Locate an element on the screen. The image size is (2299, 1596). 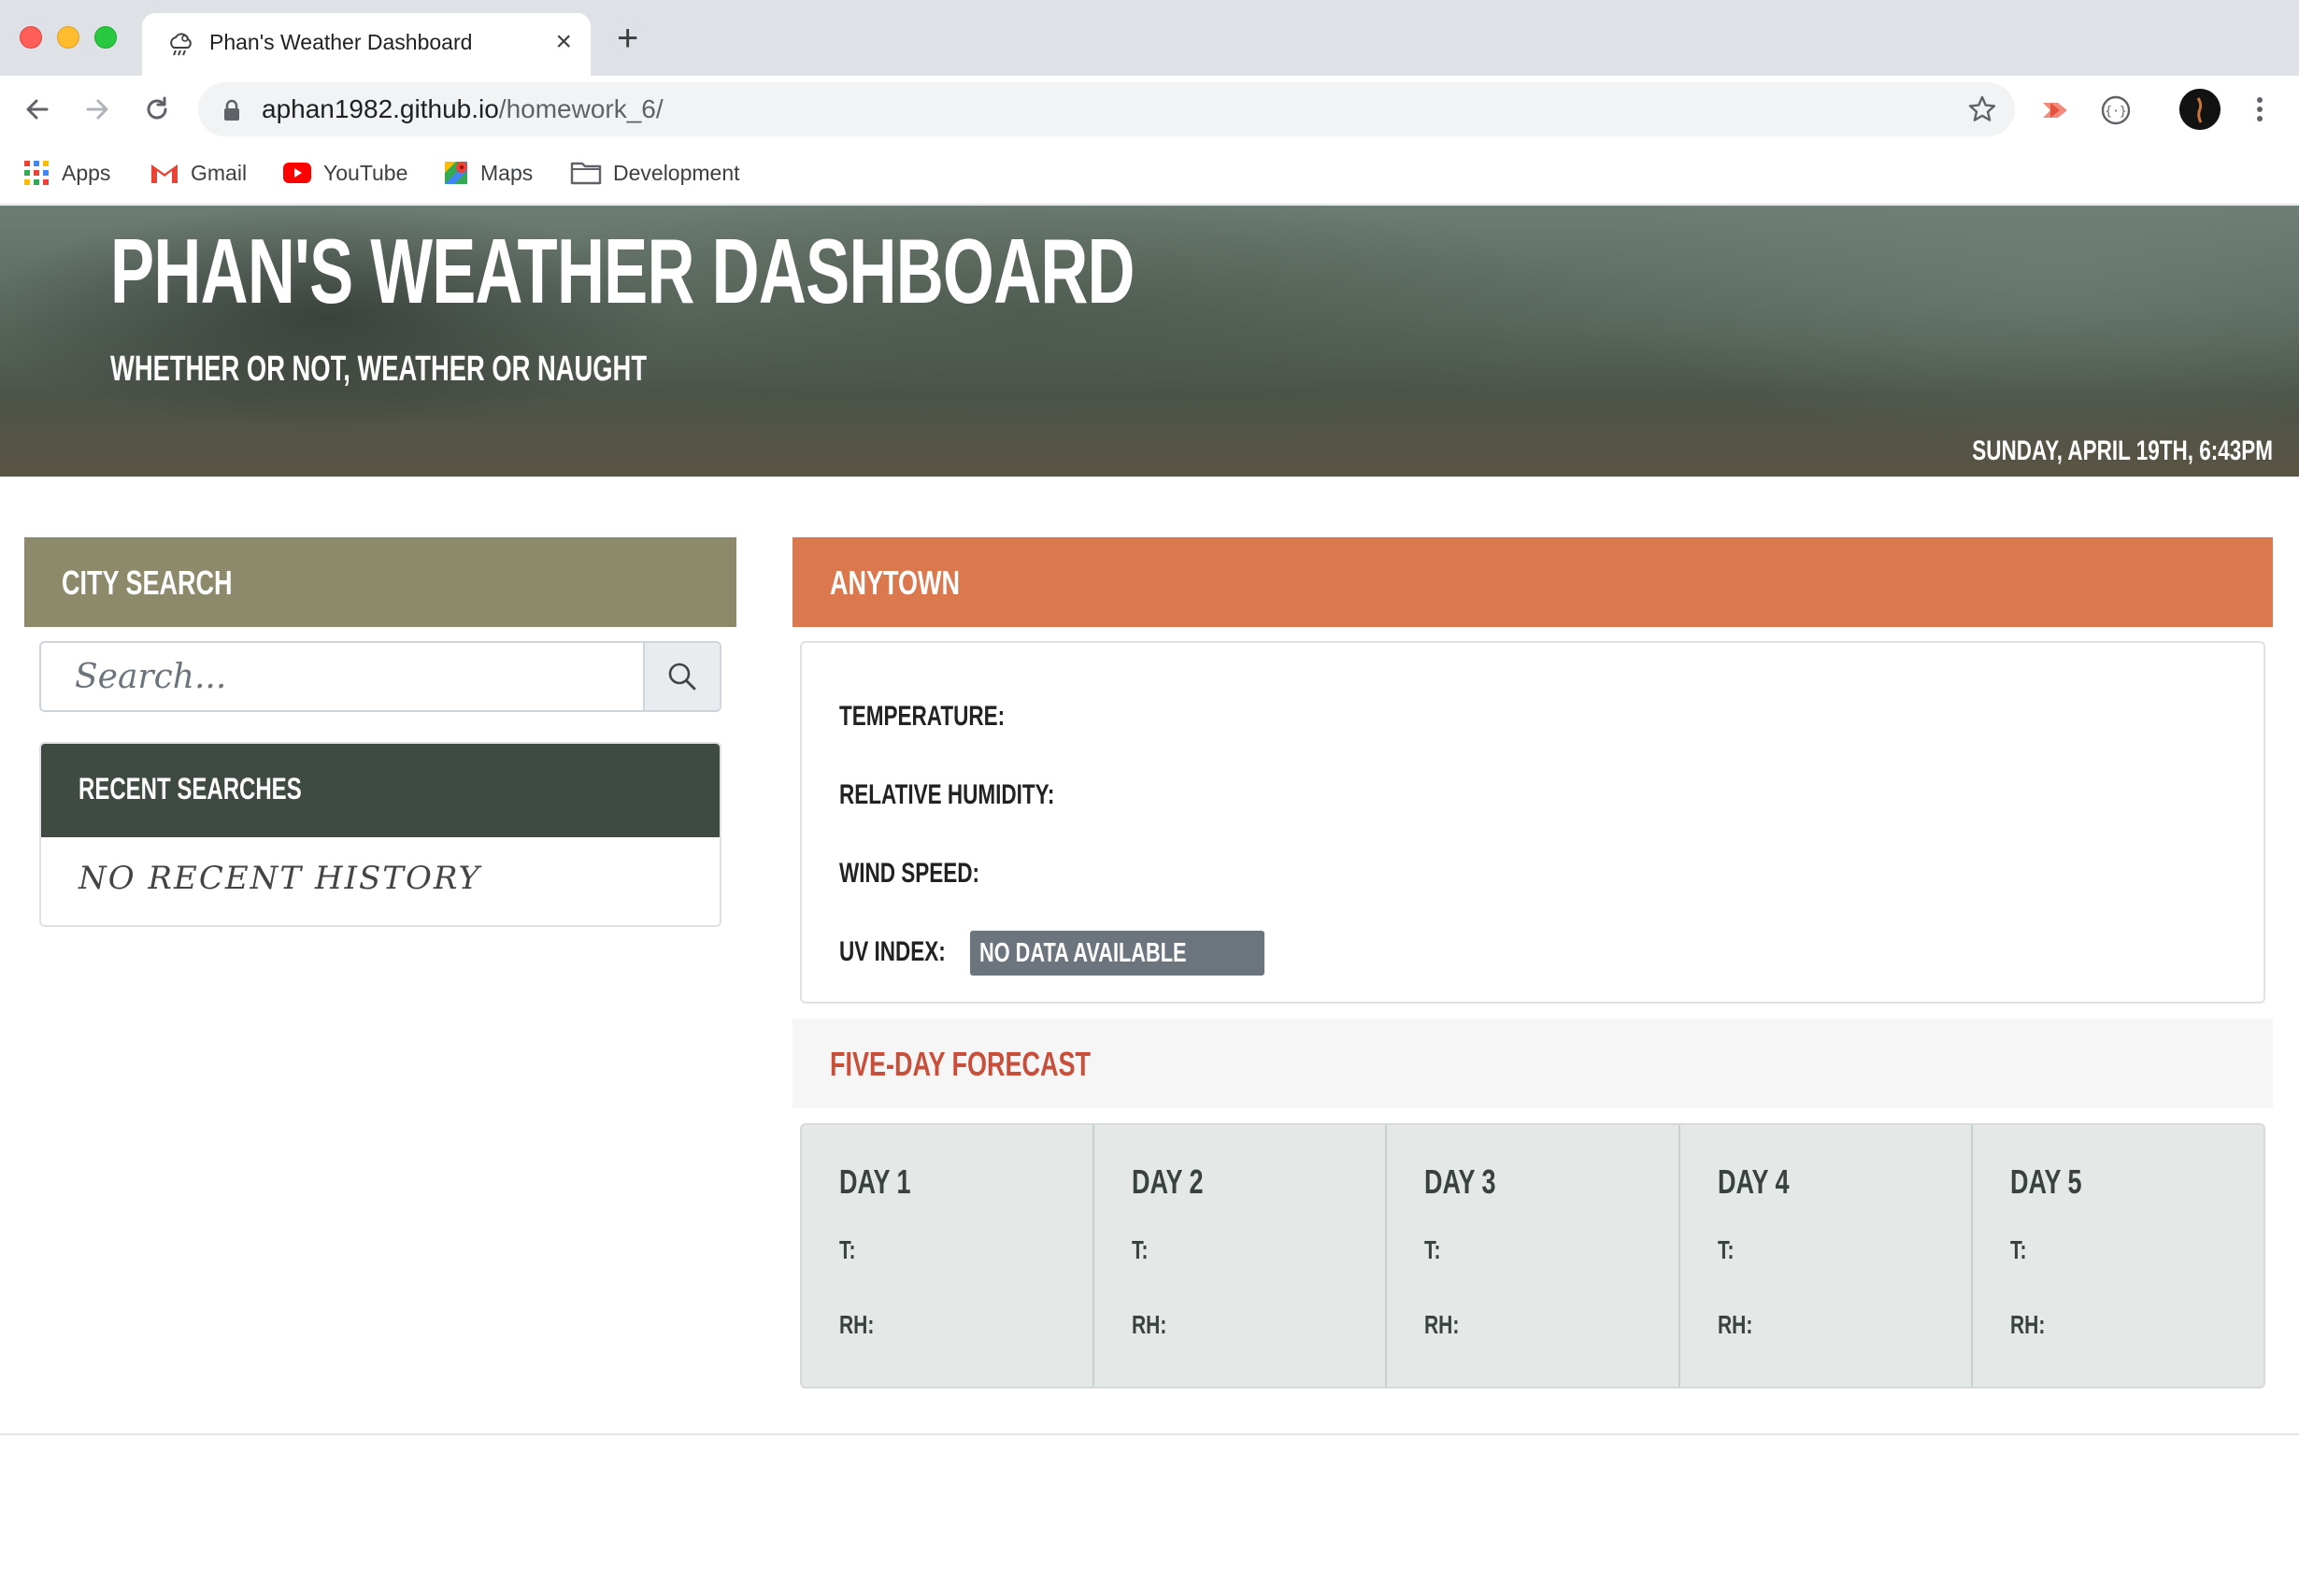
folder-icon is located at coordinates (586, 173).